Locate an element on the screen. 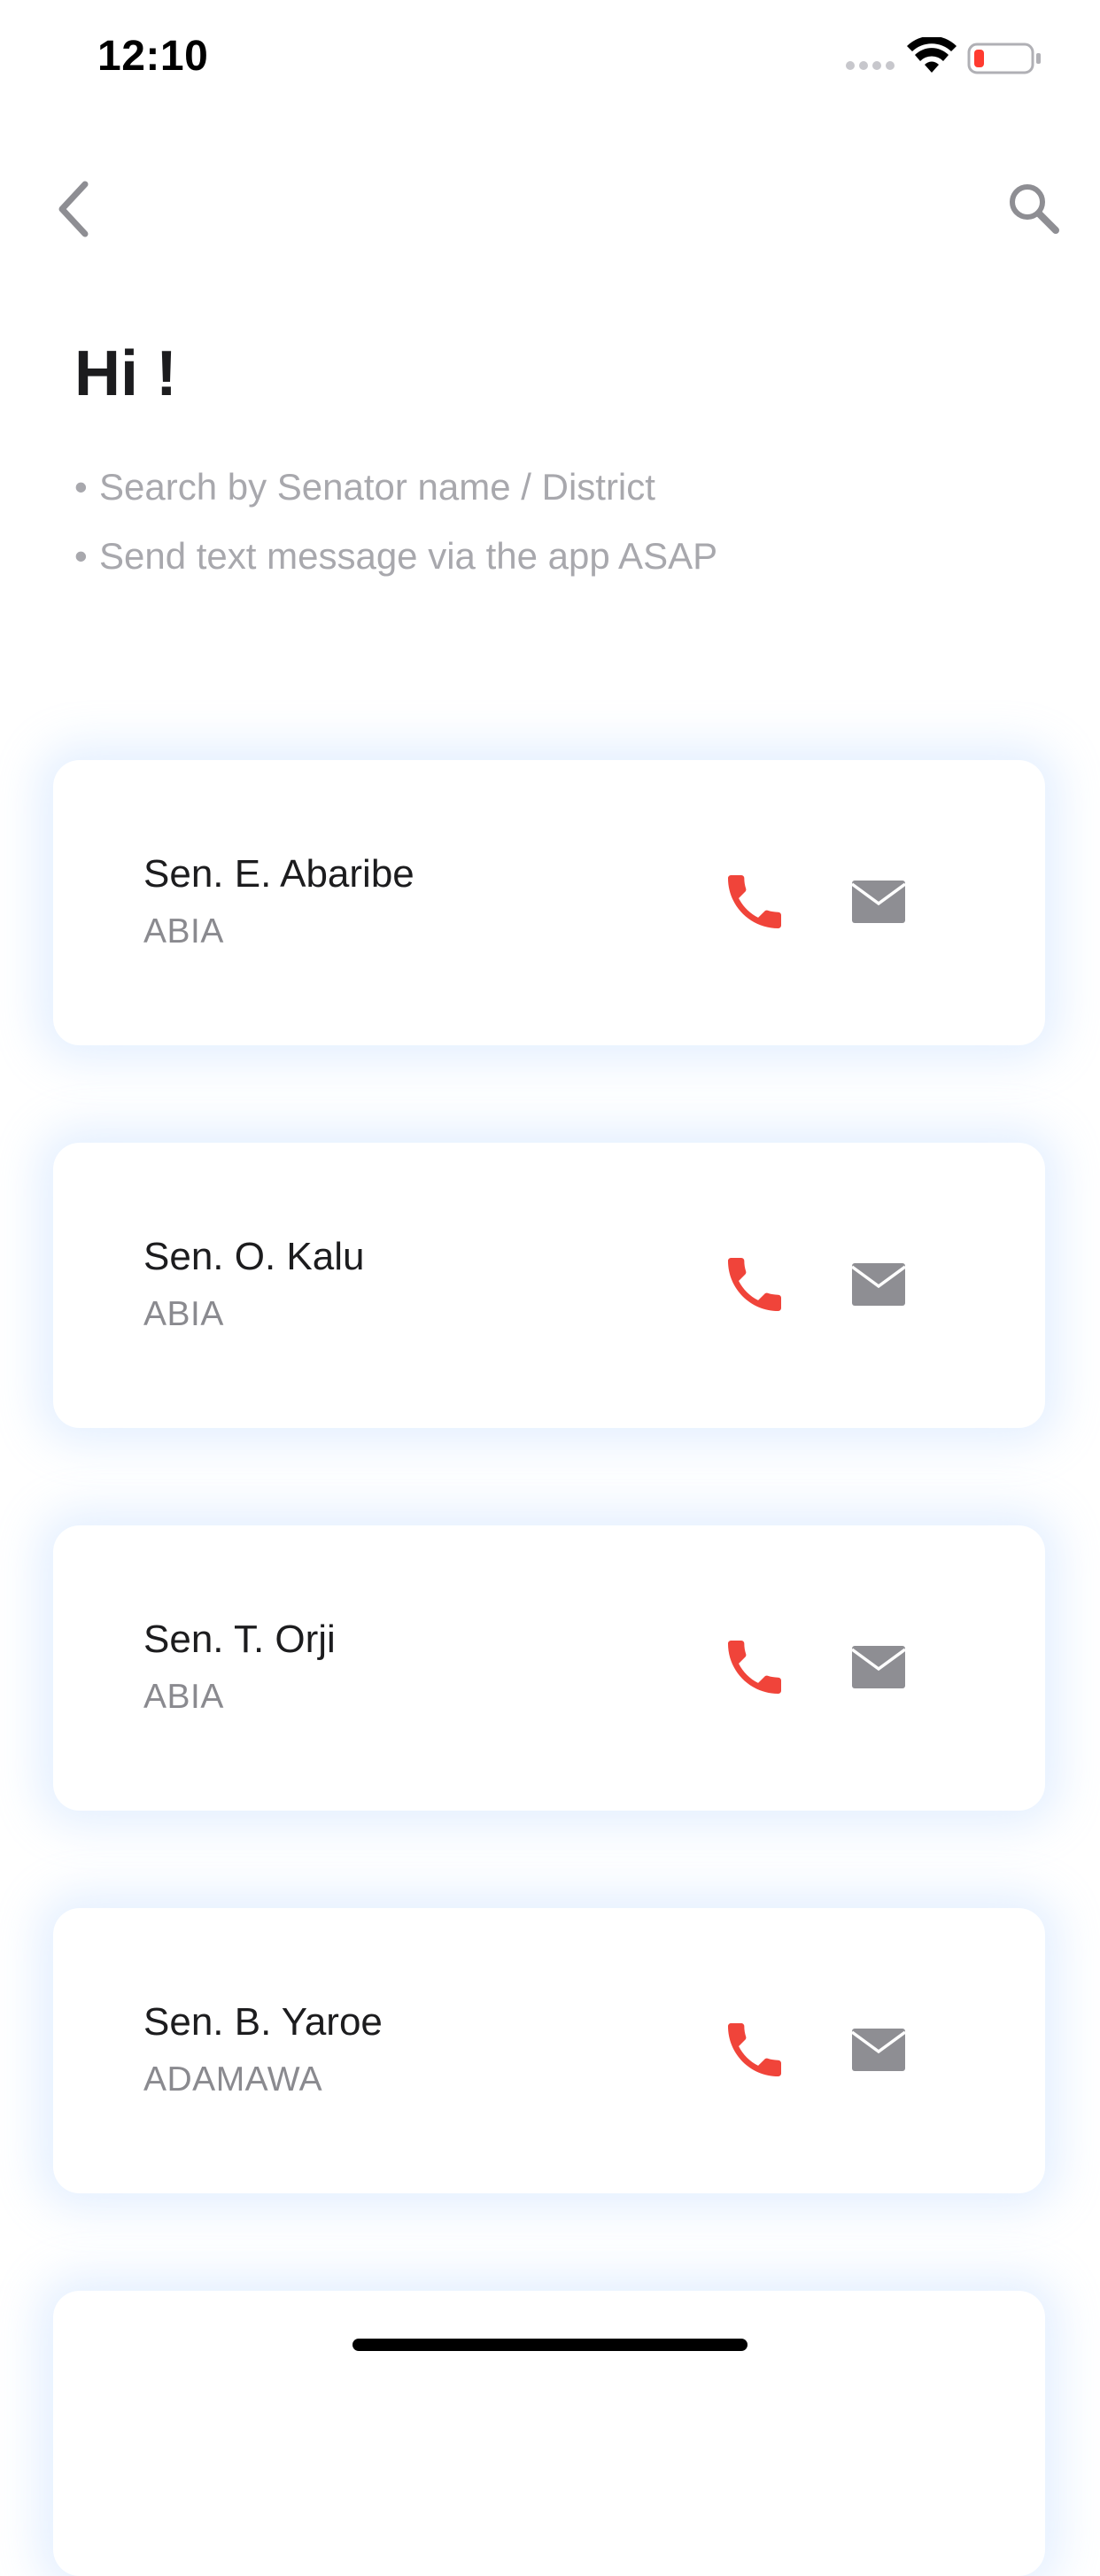  hint-item: • Send text message via the app ASAP is located at coordinates (396, 556).